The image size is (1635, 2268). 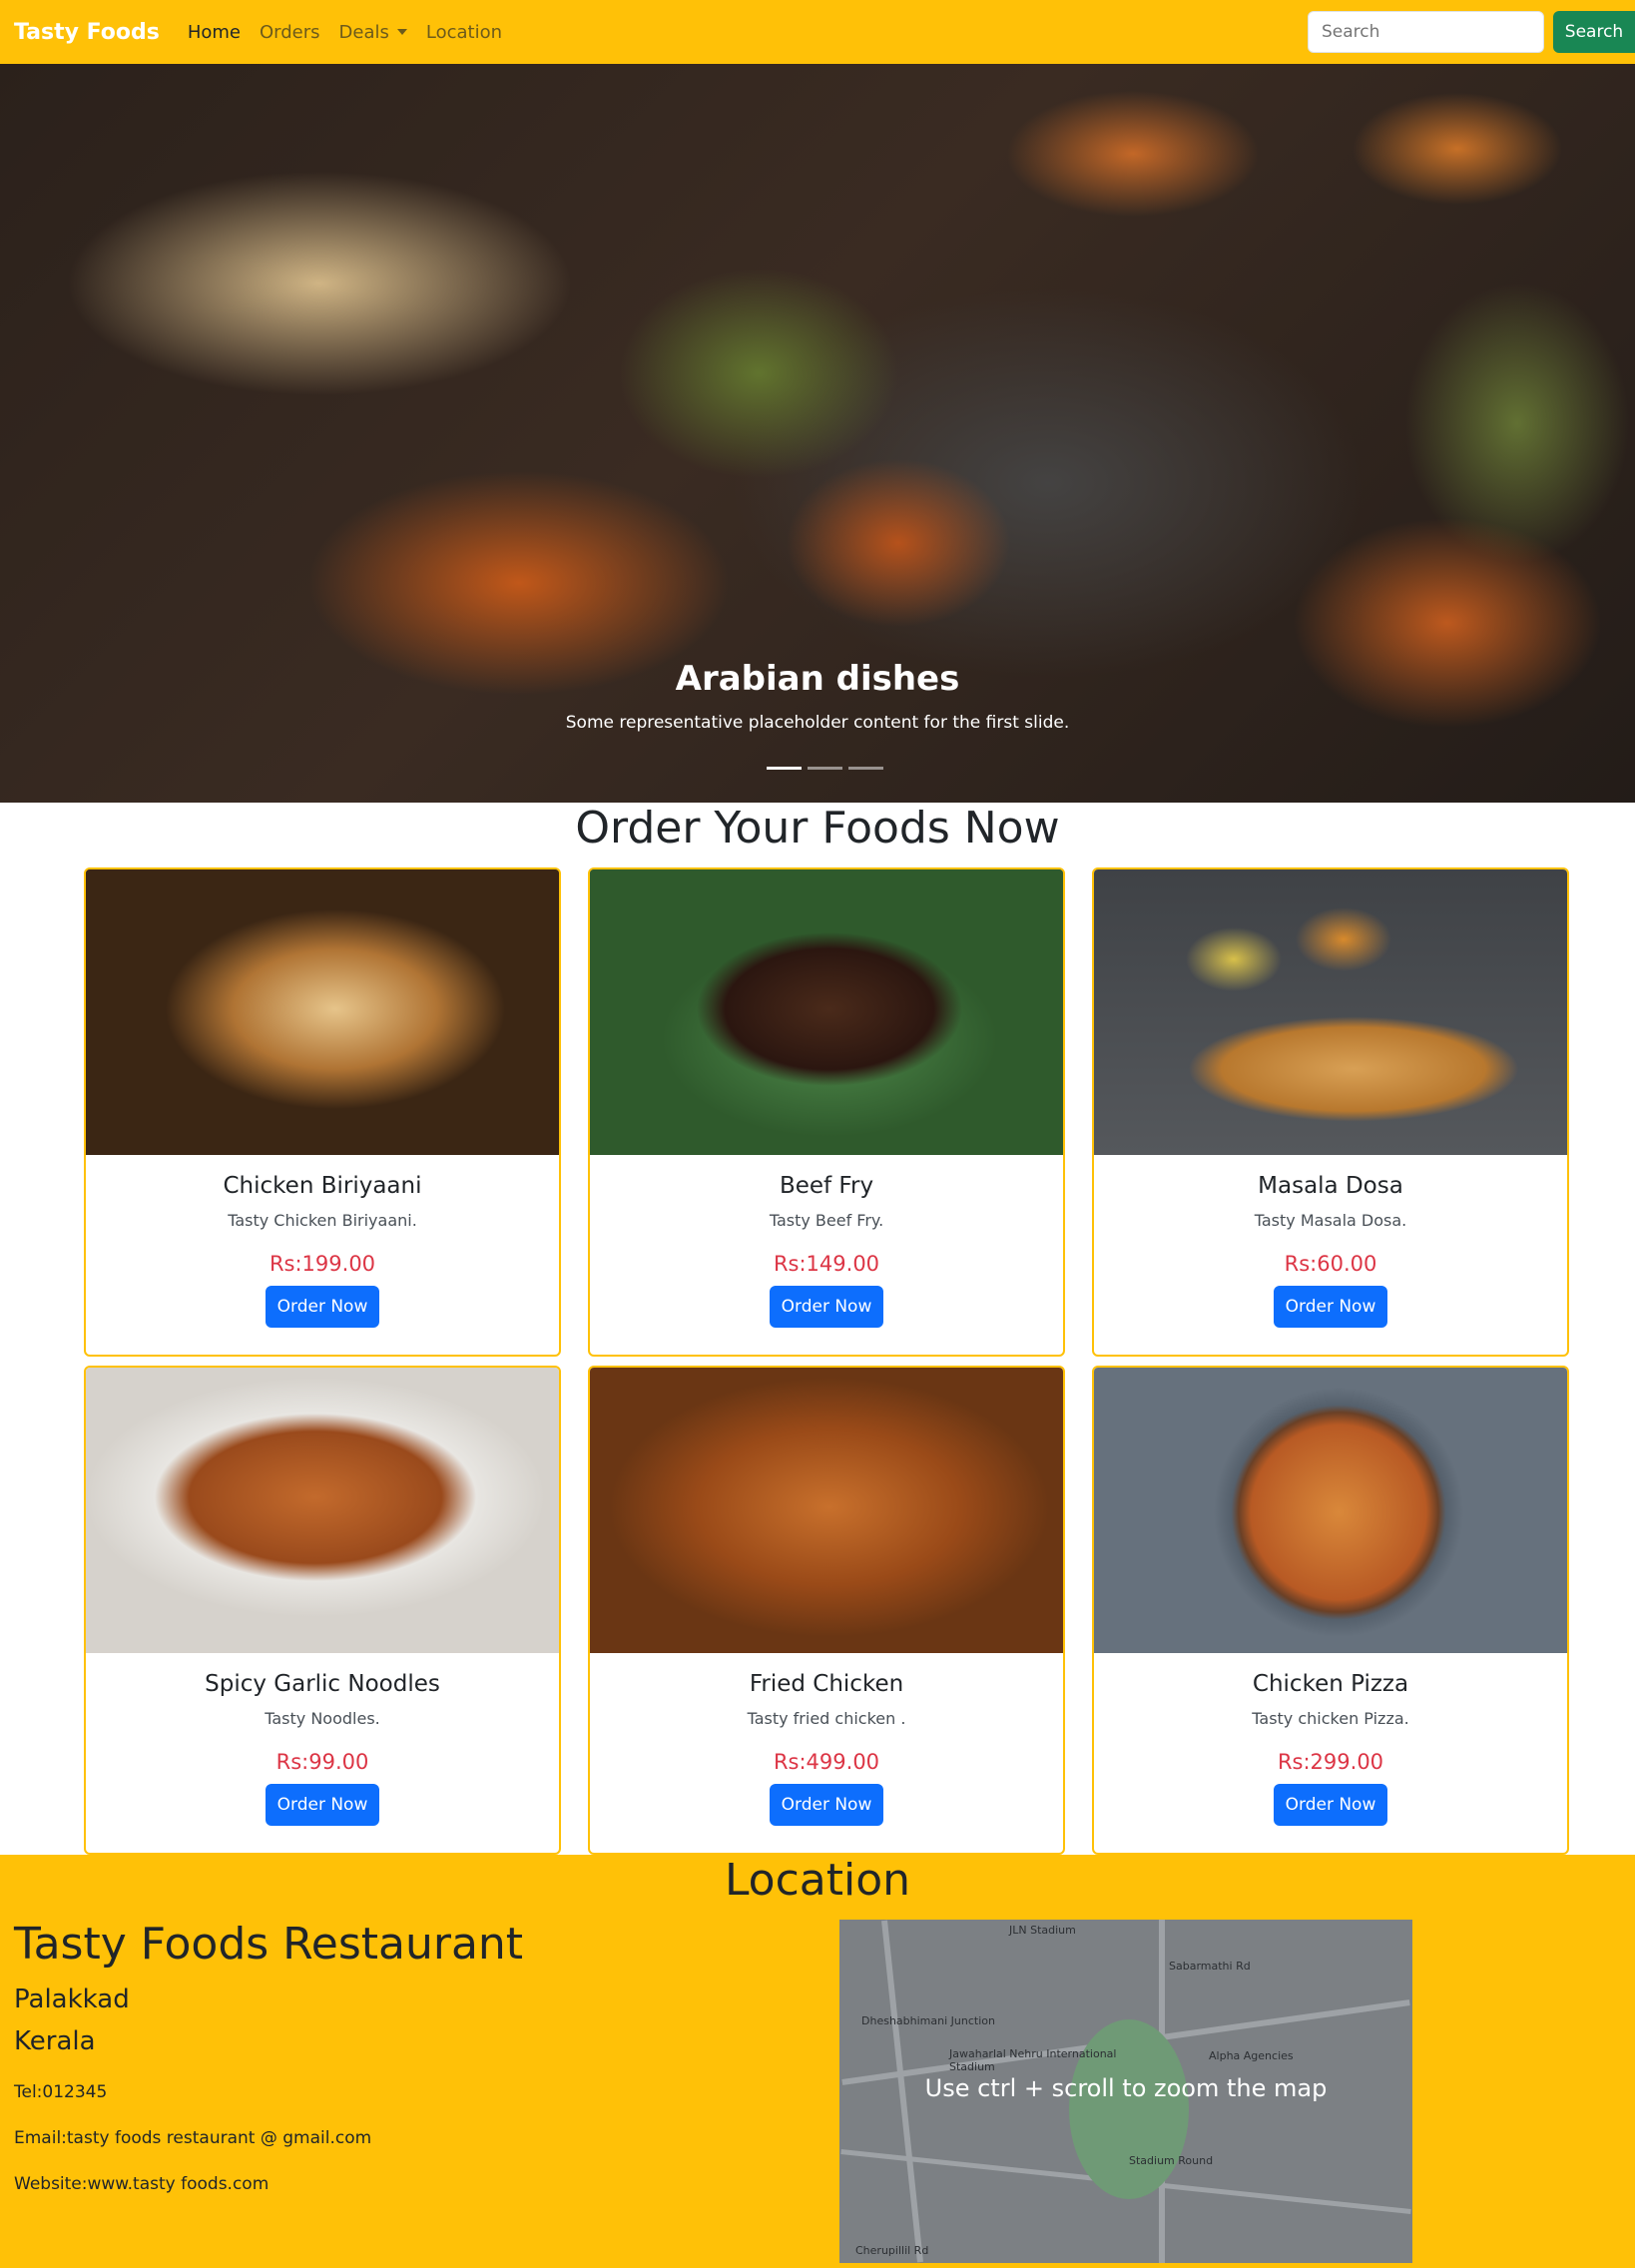 I want to click on restaurant-name: Tasty Foods Restaurant, so click(x=269, y=1944).